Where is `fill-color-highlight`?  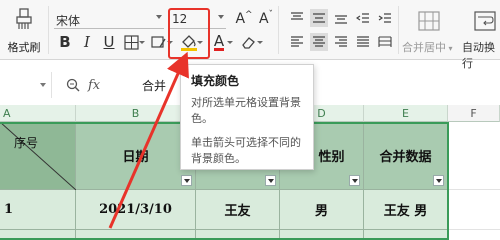
fill-color-highlight is located at coordinates (189, 33).